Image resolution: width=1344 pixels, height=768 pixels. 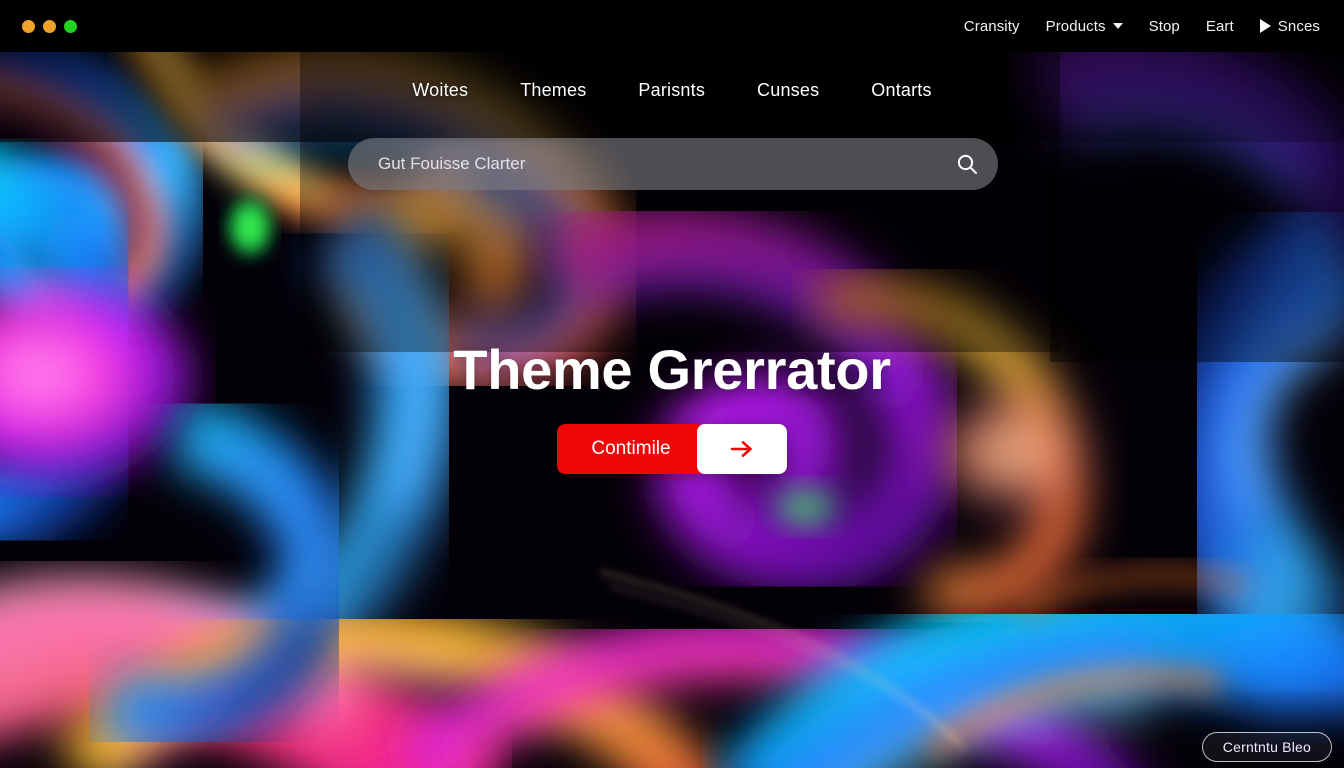 I want to click on search-bar, so click(x=673, y=164).